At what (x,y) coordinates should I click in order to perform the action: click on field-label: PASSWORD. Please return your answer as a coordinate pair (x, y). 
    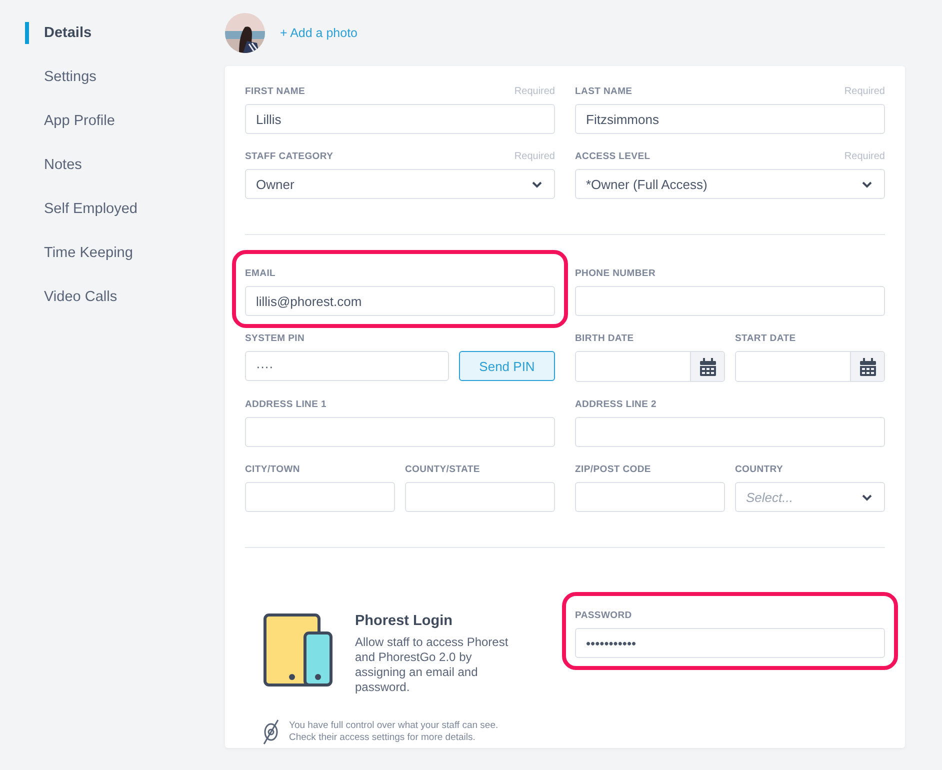
    Looking at the image, I should click on (603, 615).